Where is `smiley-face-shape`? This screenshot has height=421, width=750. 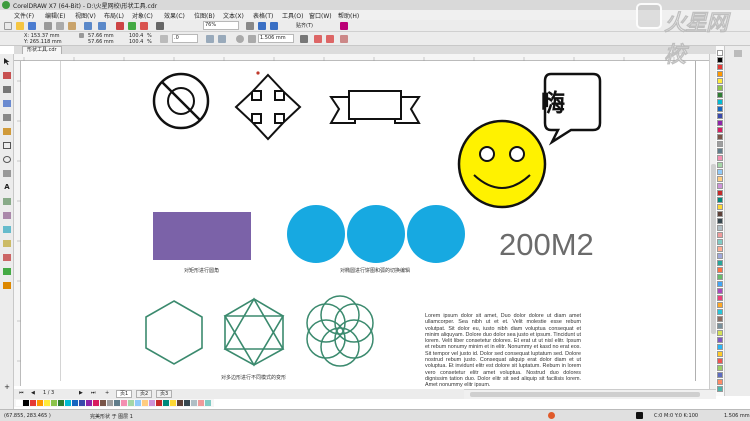 smiley-face-shape is located at coordinates (502, 164).